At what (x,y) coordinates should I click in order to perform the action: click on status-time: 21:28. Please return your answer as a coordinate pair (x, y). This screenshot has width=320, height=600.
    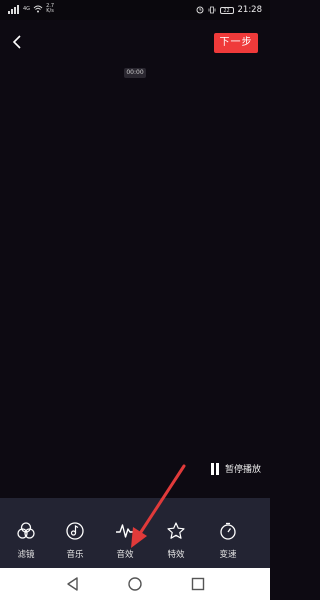
    Looking at the image, I should click on (250, 10).